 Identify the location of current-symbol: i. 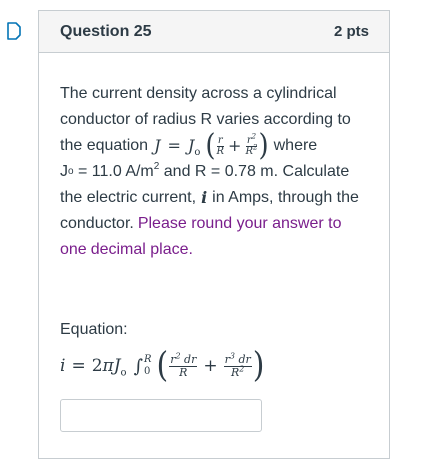
(204, 197).